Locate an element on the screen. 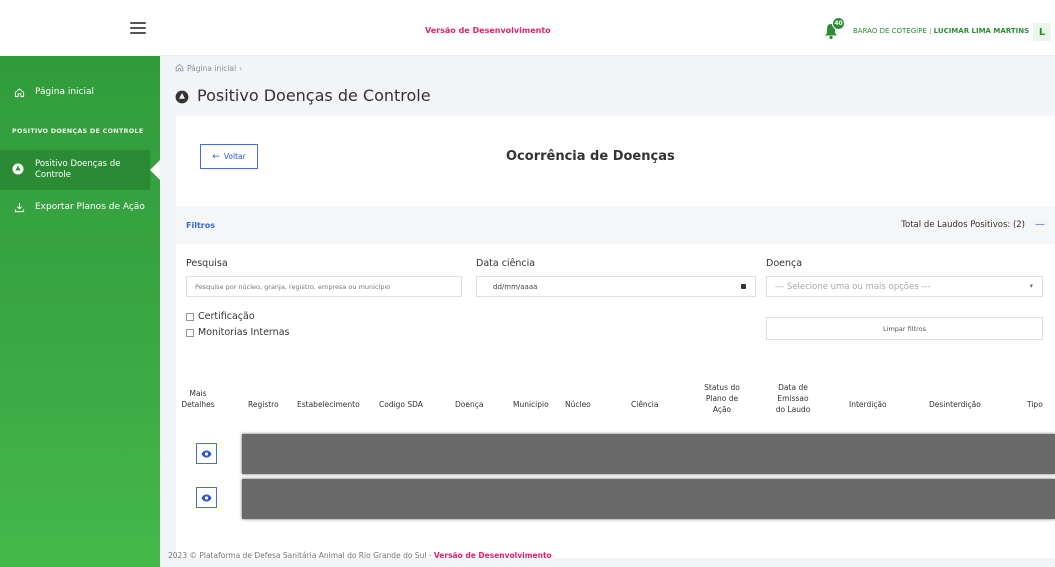 The image size is (1055, 567). card-title: Ocorrência de Doenças is located at coordinates (590, 156).